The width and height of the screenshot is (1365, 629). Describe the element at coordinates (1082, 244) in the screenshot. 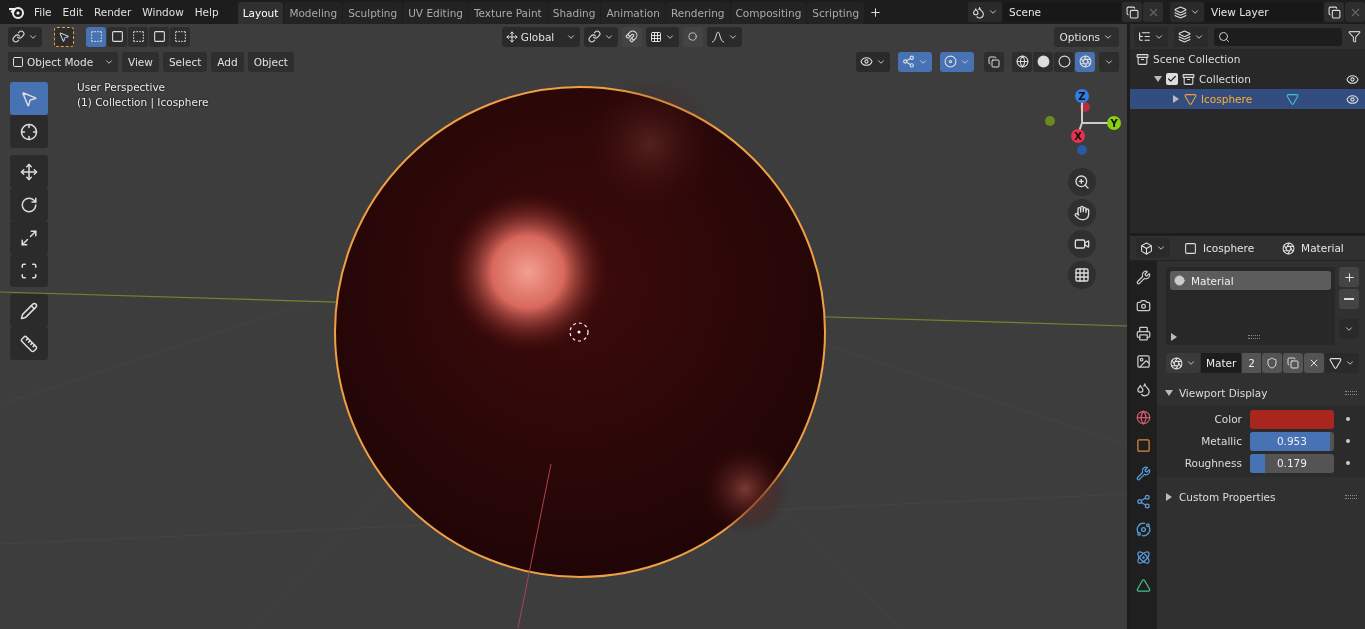

I see `camera-view-button` at that location.